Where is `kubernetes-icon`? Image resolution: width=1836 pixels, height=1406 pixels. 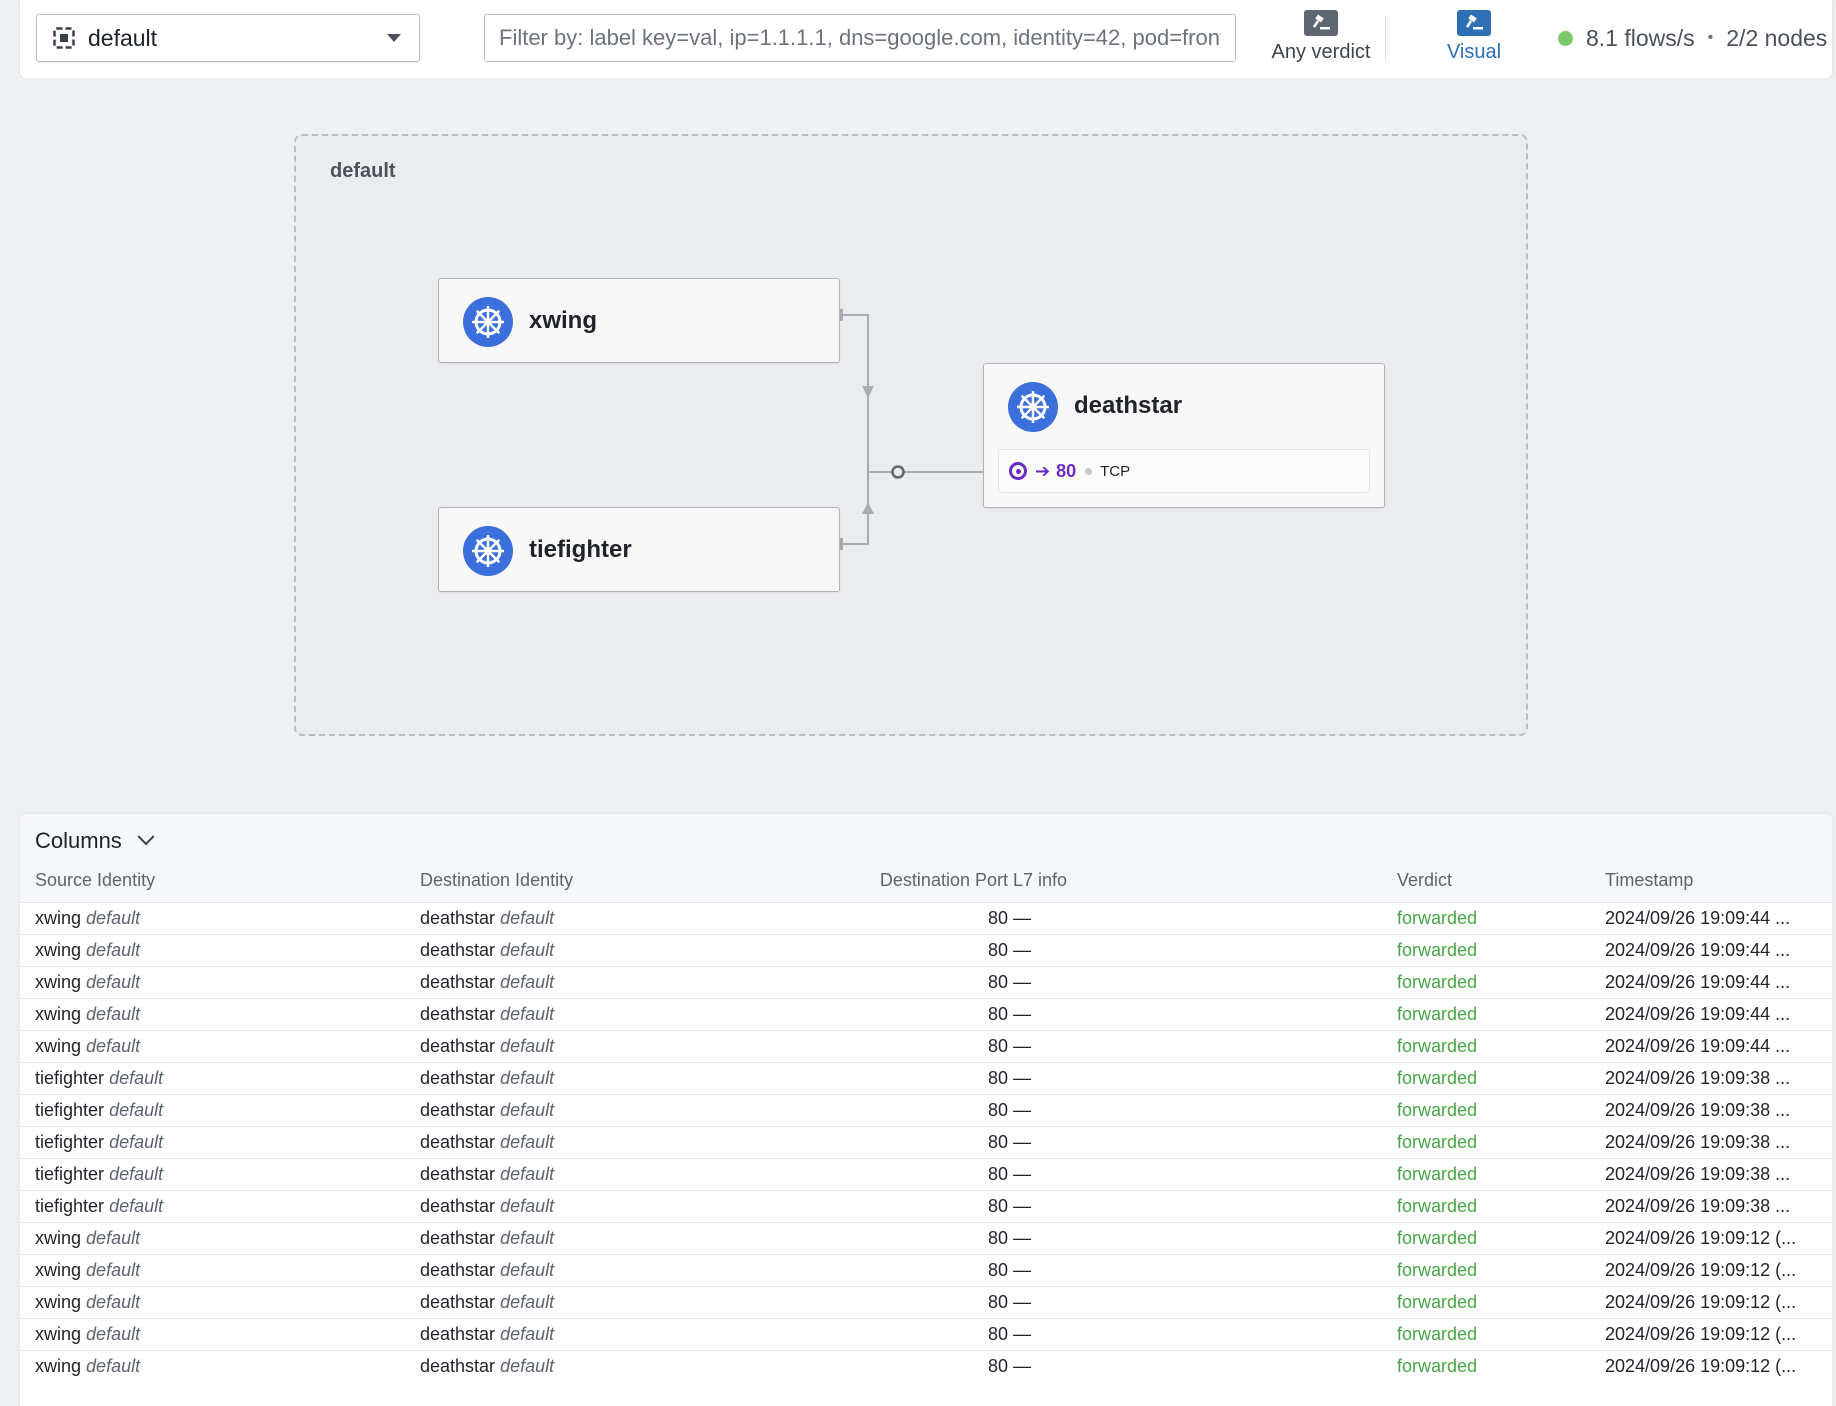 kubernetes-icon is located at coordinates (488, 551).